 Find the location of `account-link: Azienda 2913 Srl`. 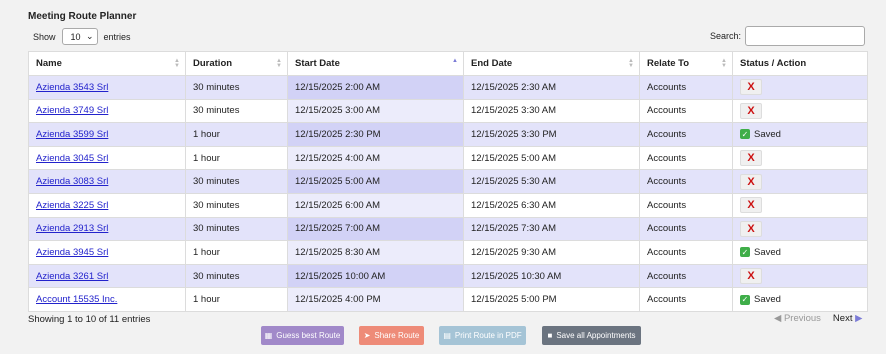

account-link: Azienda 2913 Srl is located at coordinates (72, 228).